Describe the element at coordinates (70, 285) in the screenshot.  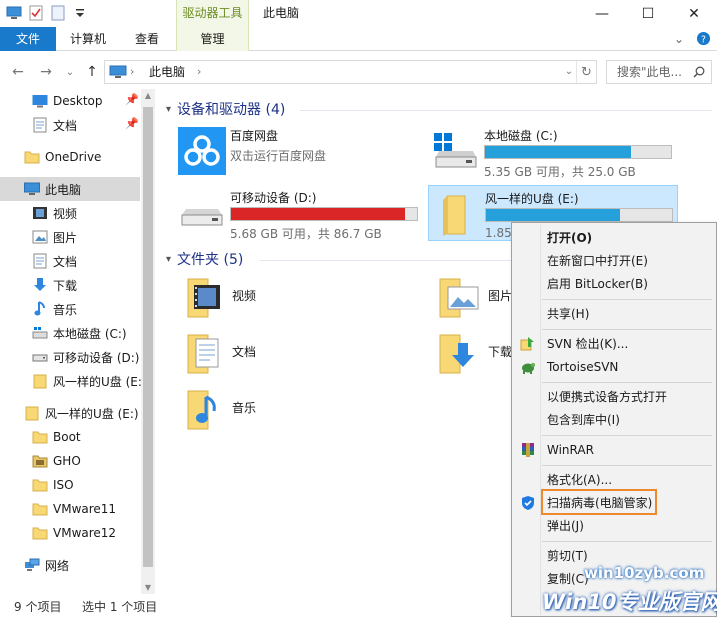
I see `nav-item-downloads: 下载` at that location.